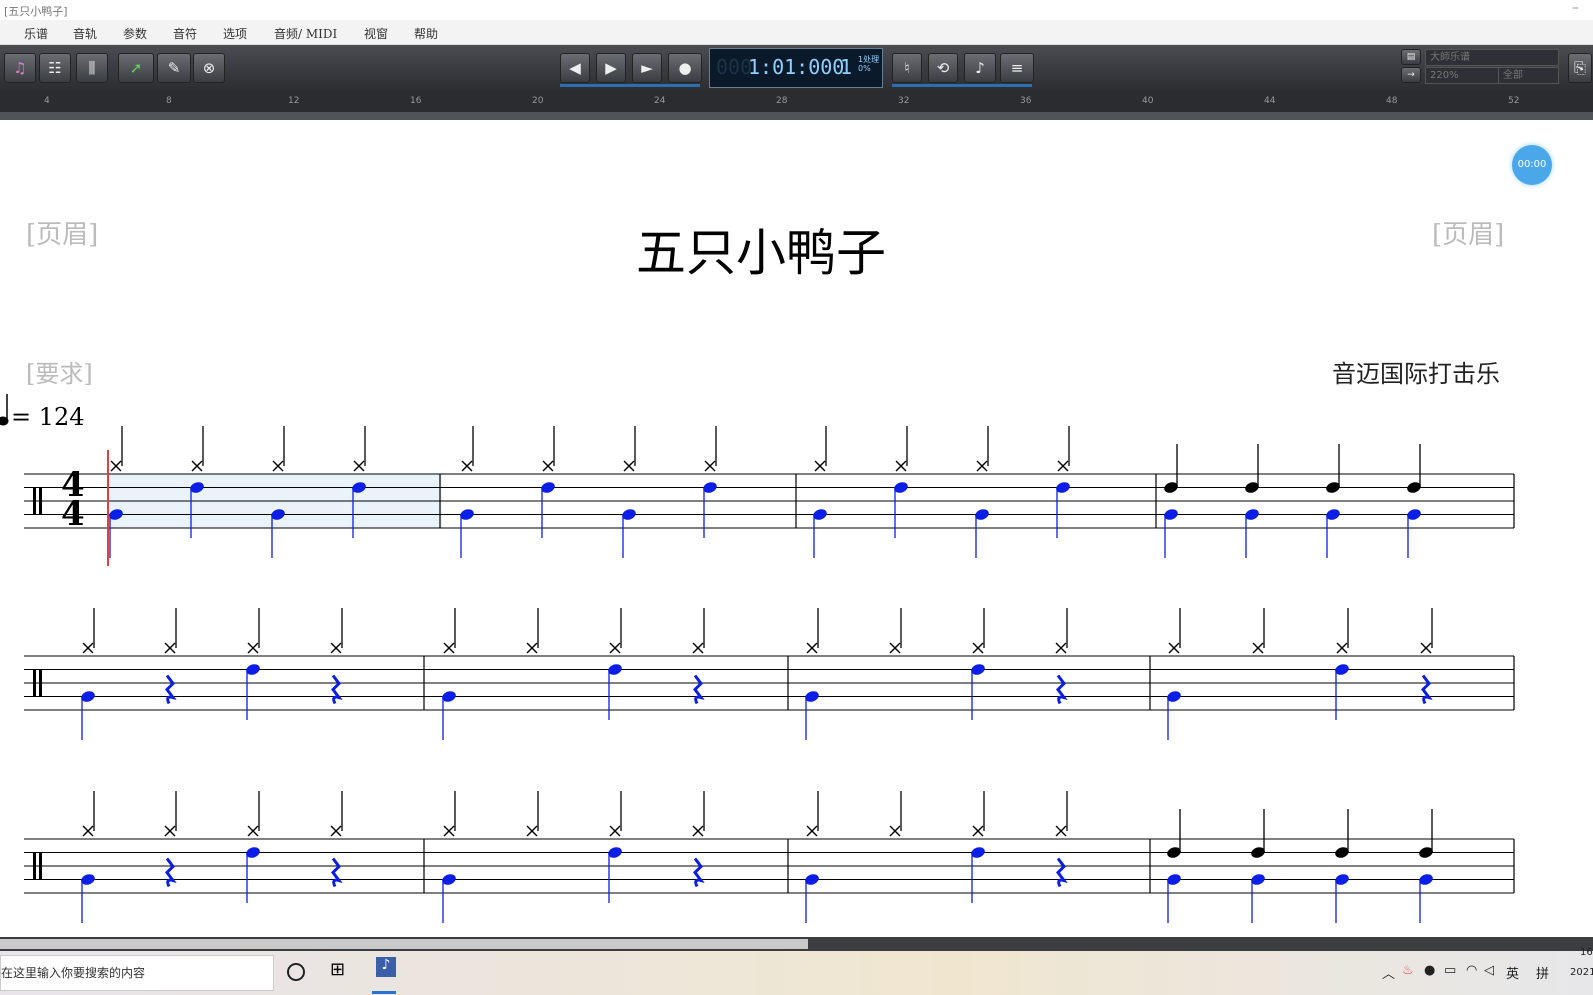  I want to click on tray-expand-icon: ︿, so click(1388, 972).